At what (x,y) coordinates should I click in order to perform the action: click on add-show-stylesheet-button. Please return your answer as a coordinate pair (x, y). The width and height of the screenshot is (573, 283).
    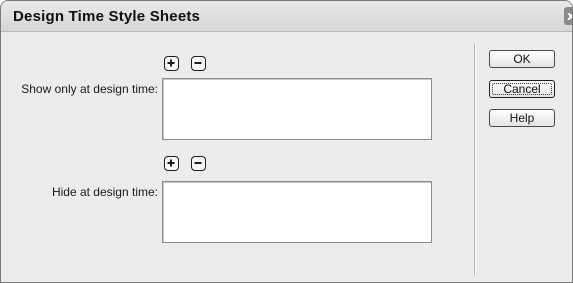
    Looking at the image, I should click on (171, 63).